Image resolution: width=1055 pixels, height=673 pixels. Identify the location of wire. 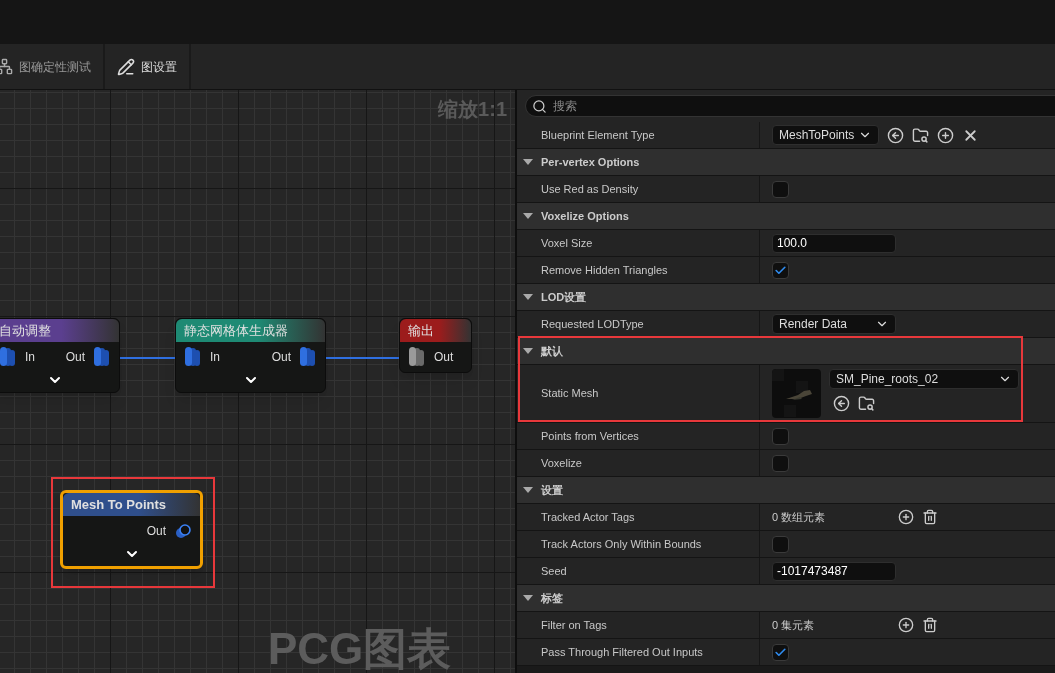
(147, 358).